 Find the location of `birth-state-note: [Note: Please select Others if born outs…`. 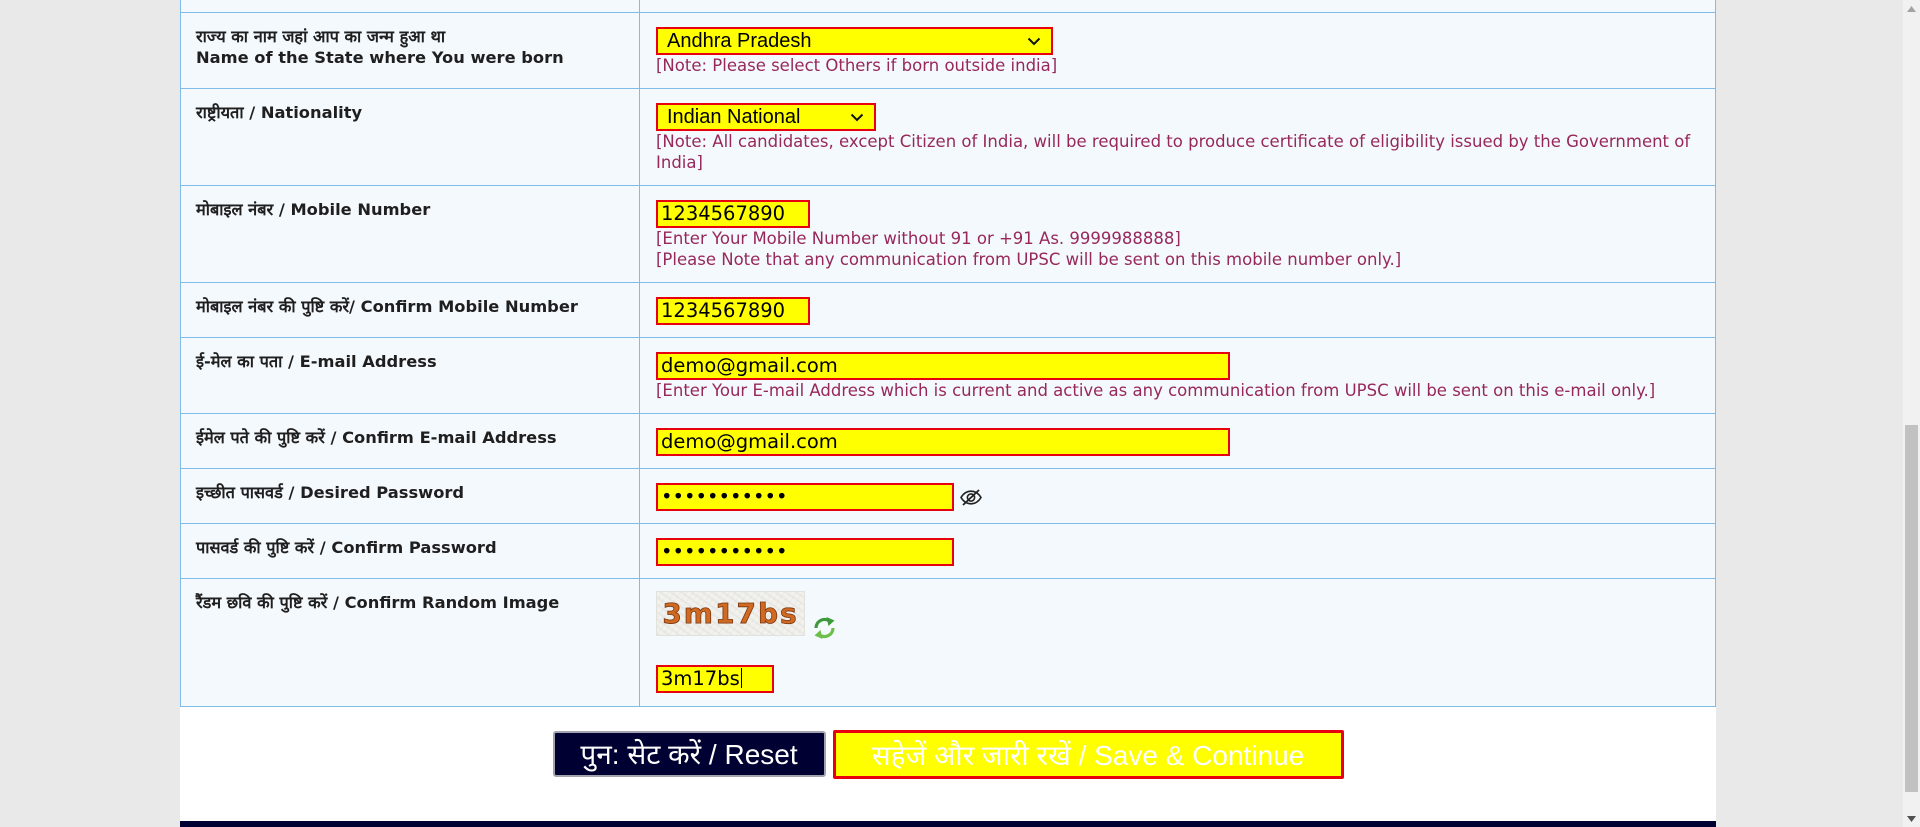

birth-state-note: [Note: Please select Others if born outs… is located at coordinates (857, 65).